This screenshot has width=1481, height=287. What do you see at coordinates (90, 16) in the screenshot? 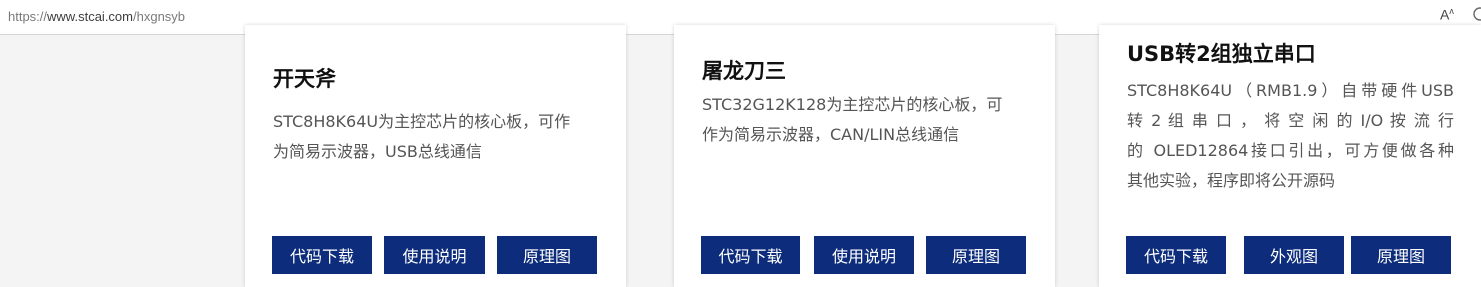
I see `url-host: www.stcai.com` at bounding box center [90, 16].